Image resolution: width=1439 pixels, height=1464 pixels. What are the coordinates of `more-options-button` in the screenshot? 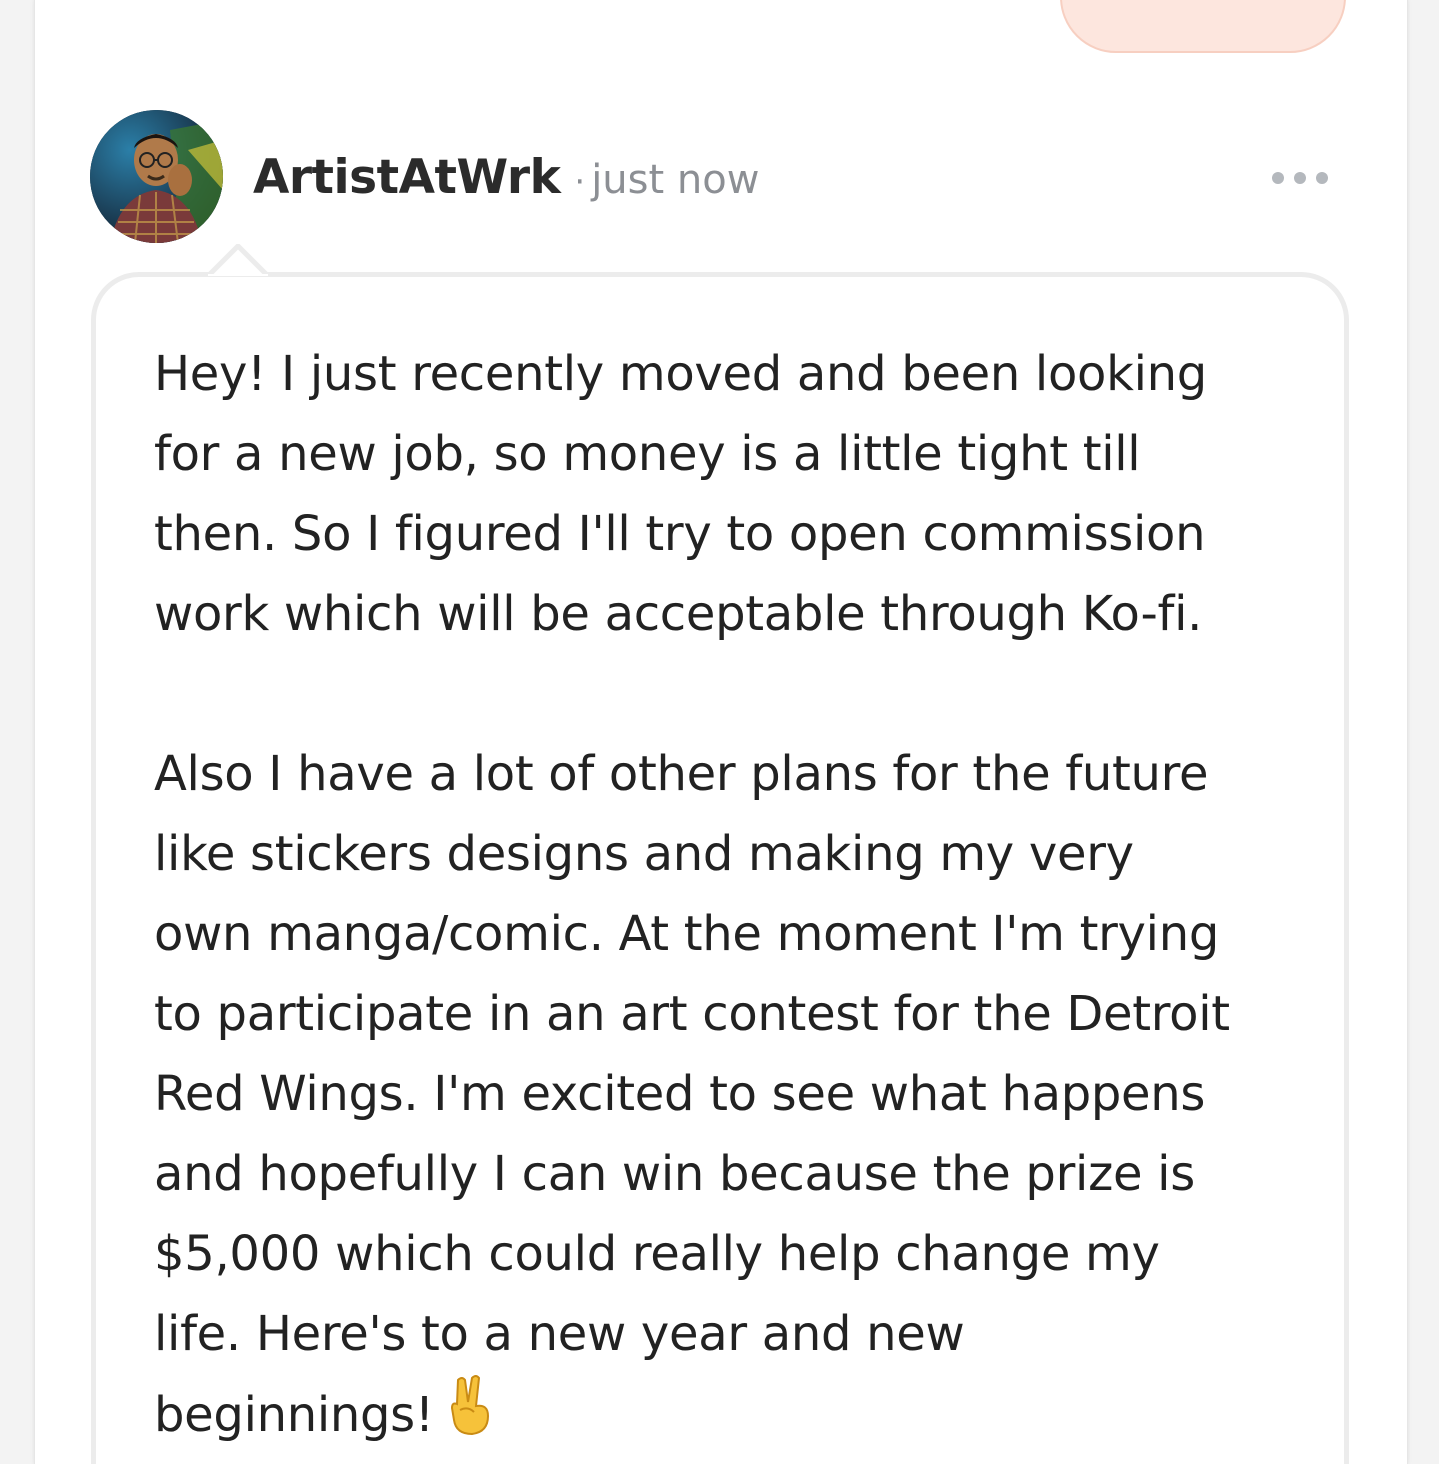 It's located at (1300, 178).